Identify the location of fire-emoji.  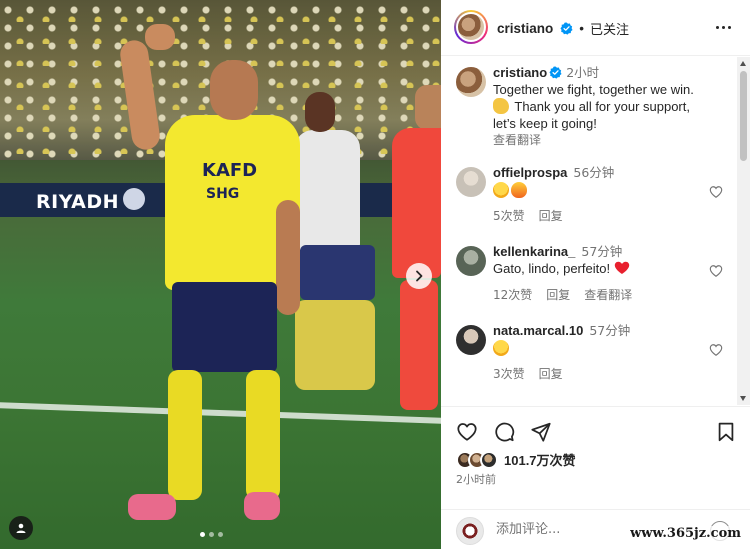
(519, 189).